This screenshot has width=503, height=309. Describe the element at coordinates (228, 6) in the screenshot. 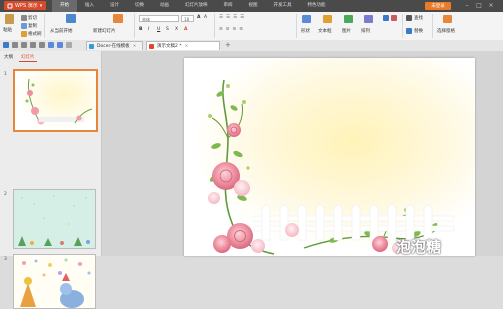

I see `tab-review: 审阅` at that location.